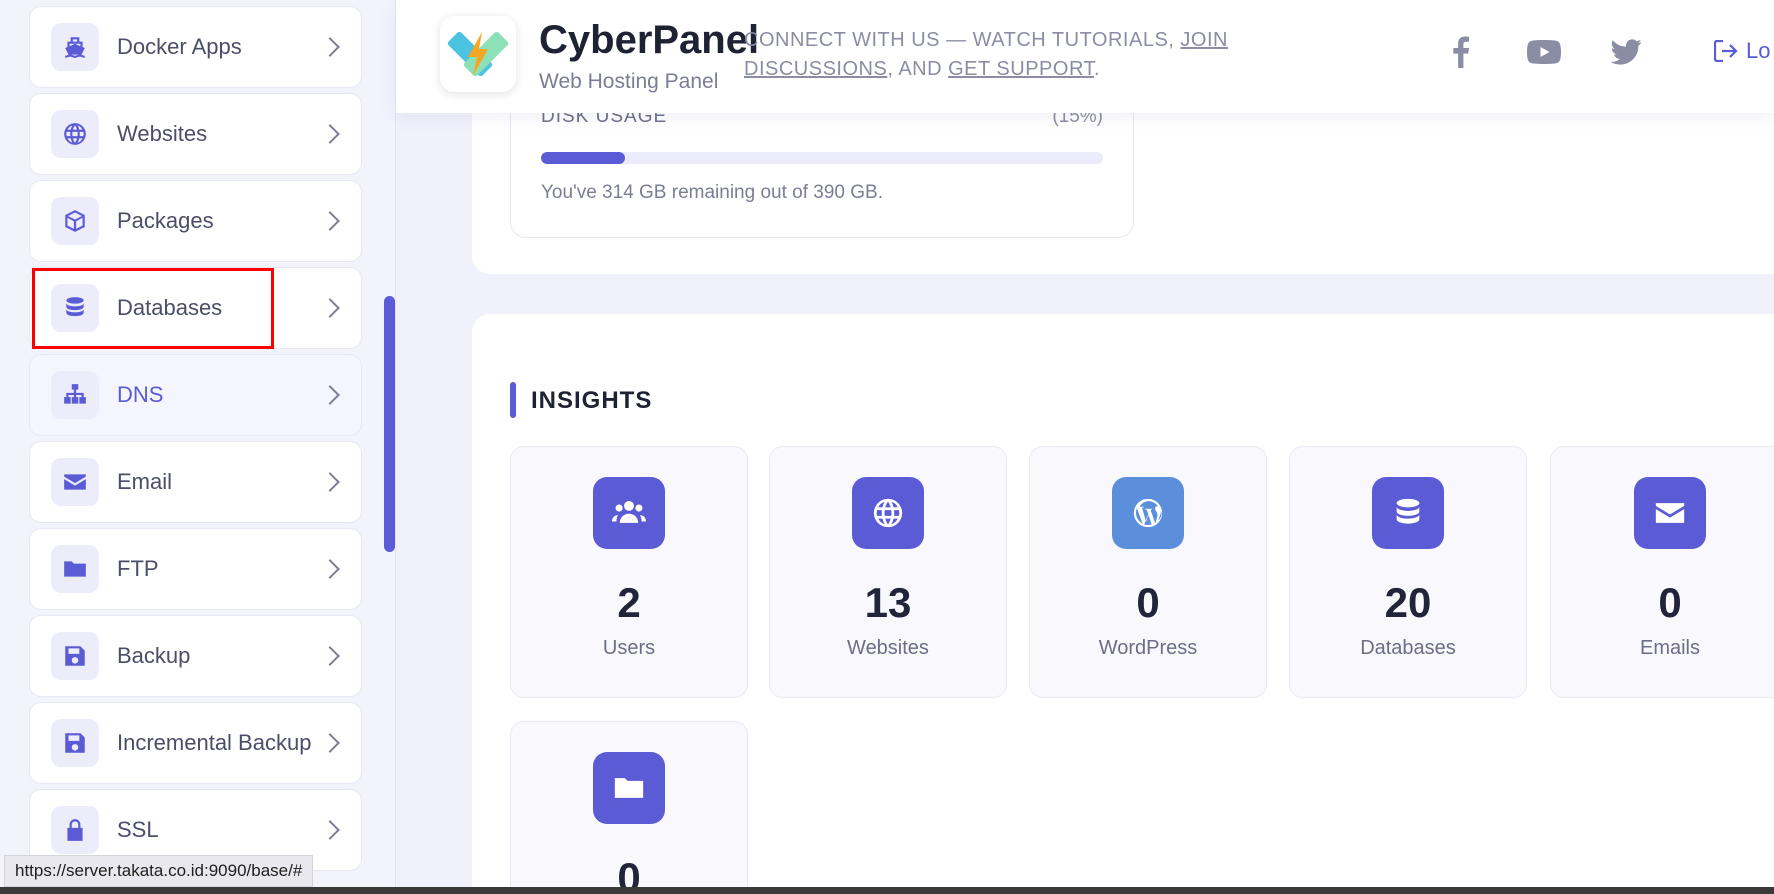 This screenshot has width=1774, height=894. I want to click on sidebar-item-label: SSL, so click(138, 829).